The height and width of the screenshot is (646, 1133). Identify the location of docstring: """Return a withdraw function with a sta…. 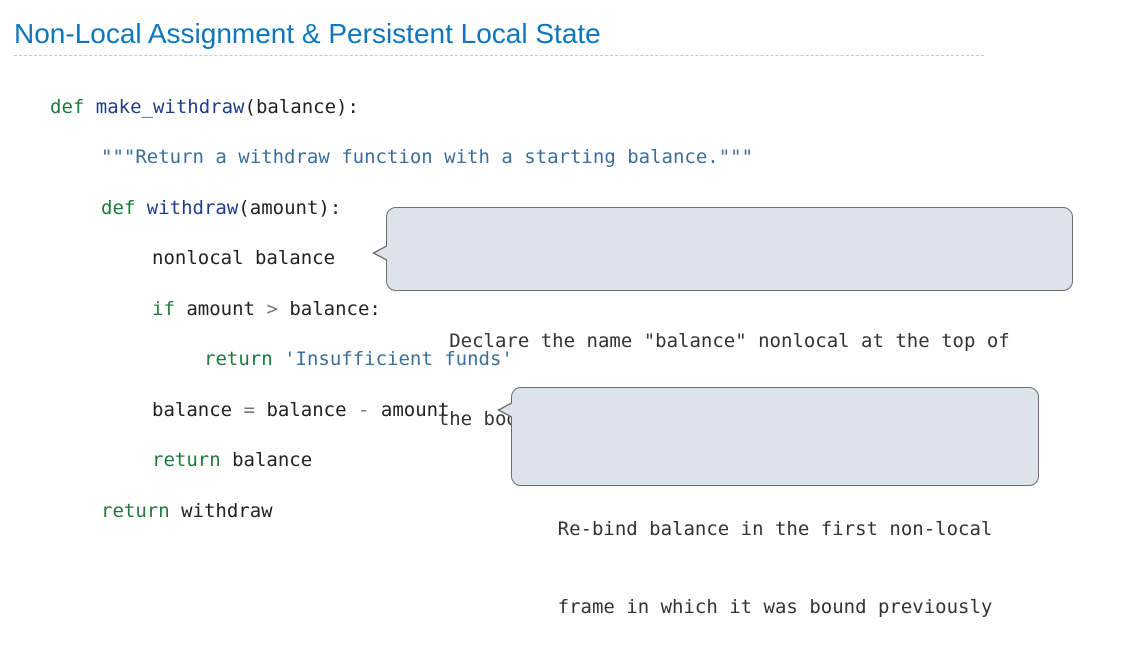
(427, 157).